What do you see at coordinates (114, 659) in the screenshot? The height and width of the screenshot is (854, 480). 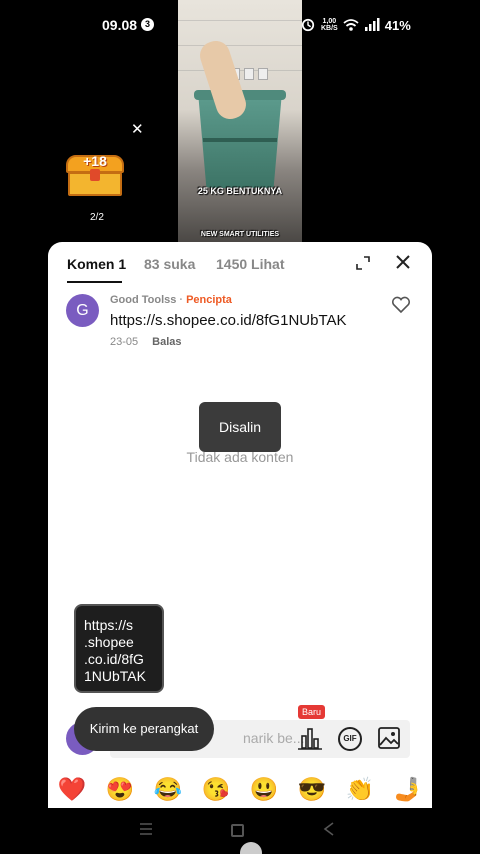 I see `clipboard-line: .co.id/8fG` at bounding box center [114, 659].